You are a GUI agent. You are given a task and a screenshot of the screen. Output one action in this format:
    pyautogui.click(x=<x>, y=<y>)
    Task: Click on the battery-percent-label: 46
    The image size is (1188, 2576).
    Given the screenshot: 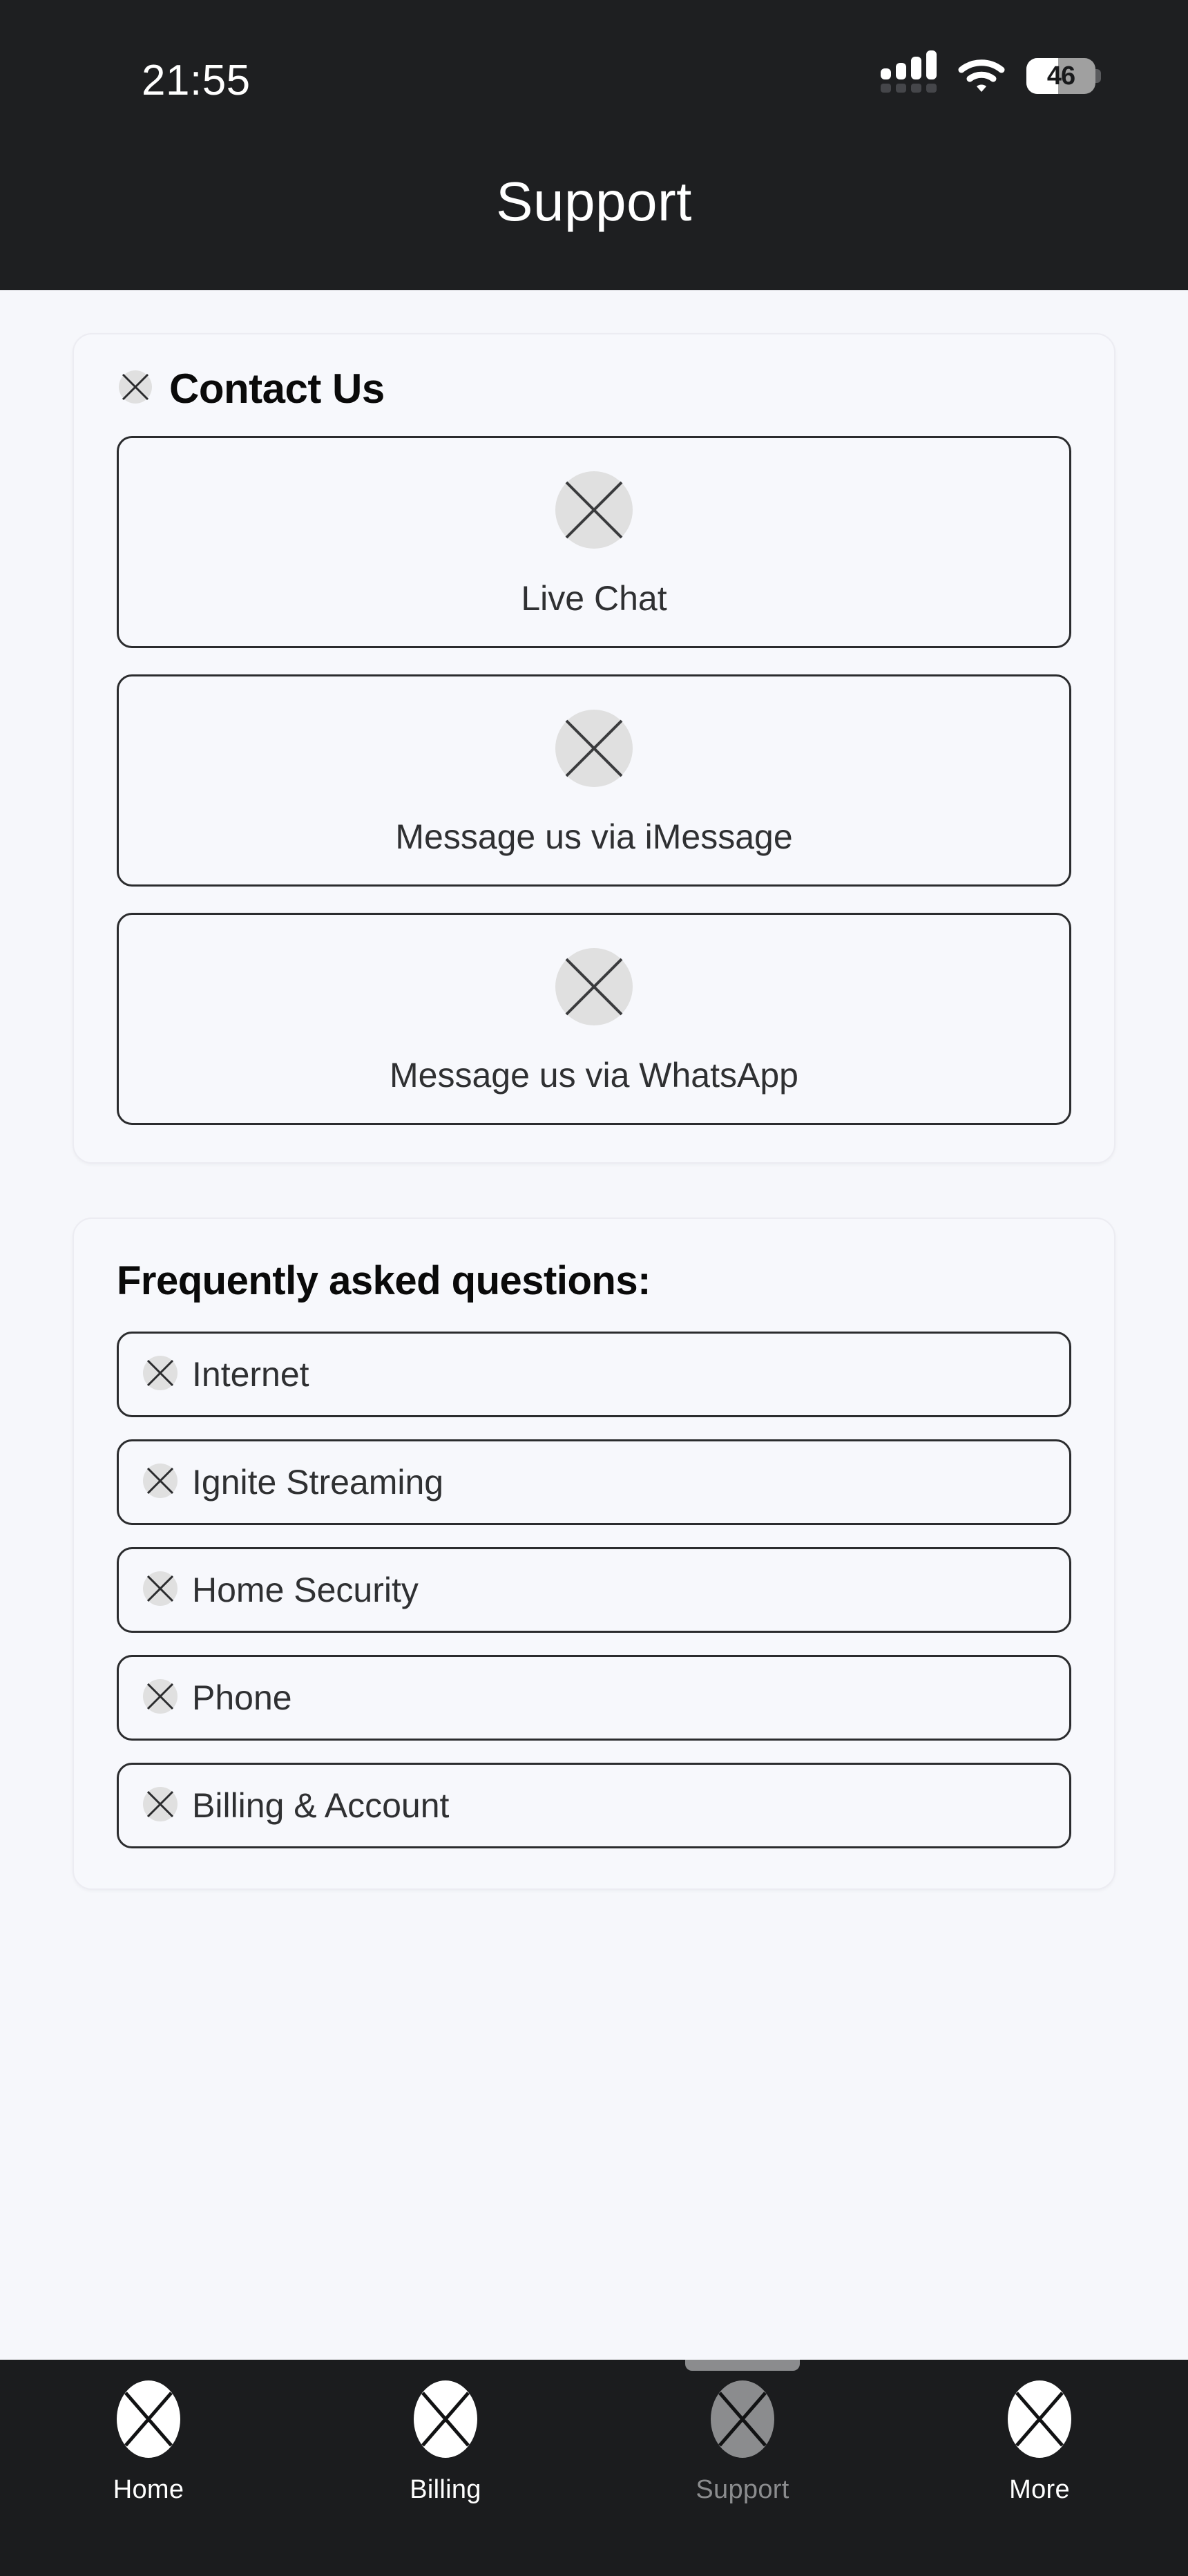 What is the action you would take?
    pyautogui.click(x=1060, y=76)
    